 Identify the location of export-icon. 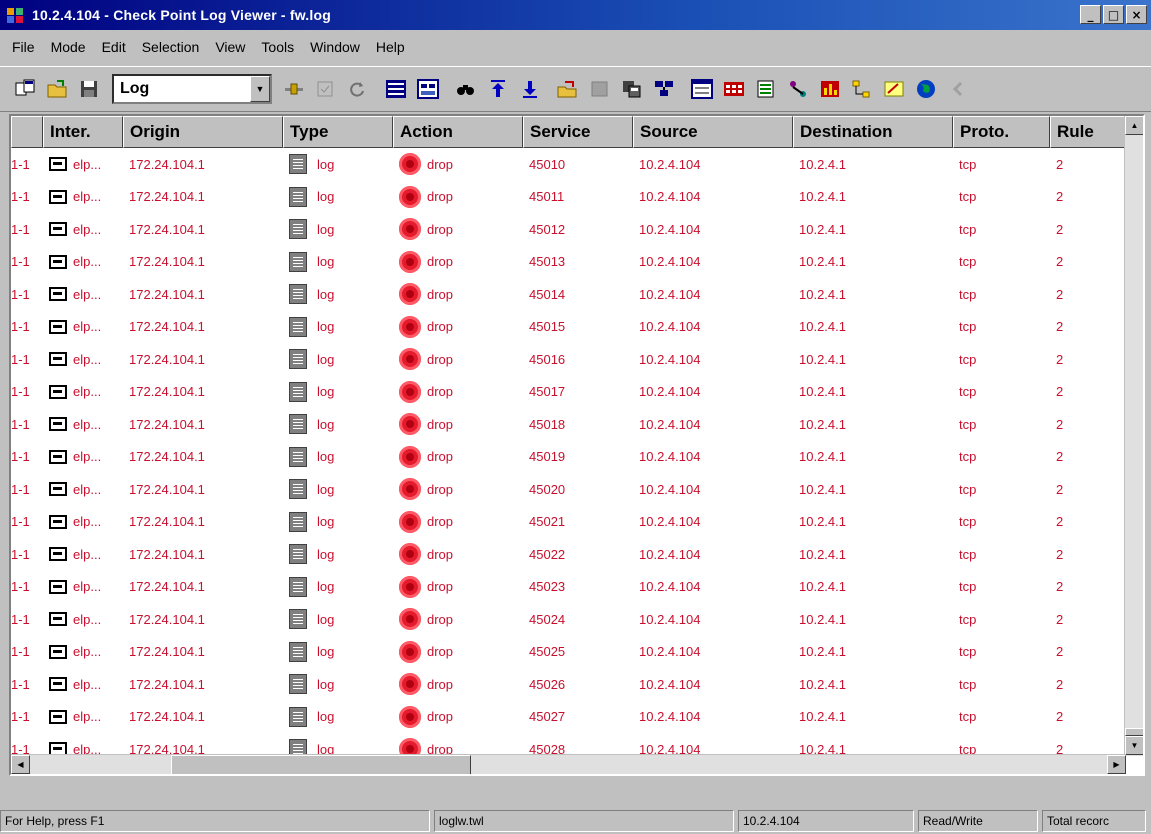
(568, 89).